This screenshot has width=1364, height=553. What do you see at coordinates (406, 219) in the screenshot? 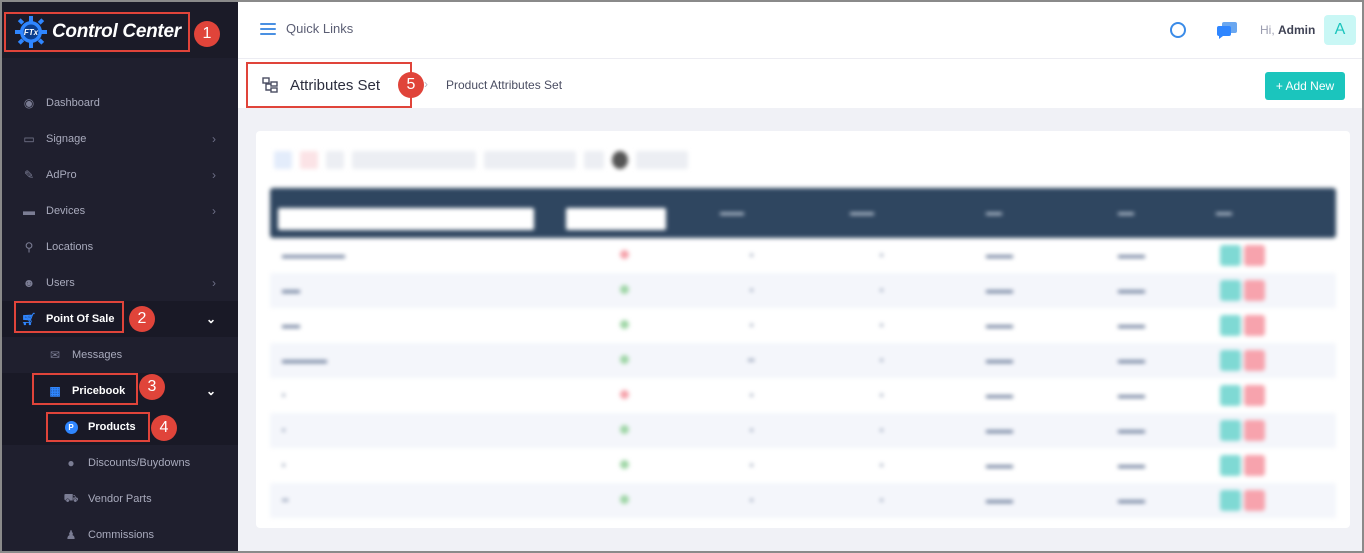
I see `name-filter-input` at bounding box center [406, 219].